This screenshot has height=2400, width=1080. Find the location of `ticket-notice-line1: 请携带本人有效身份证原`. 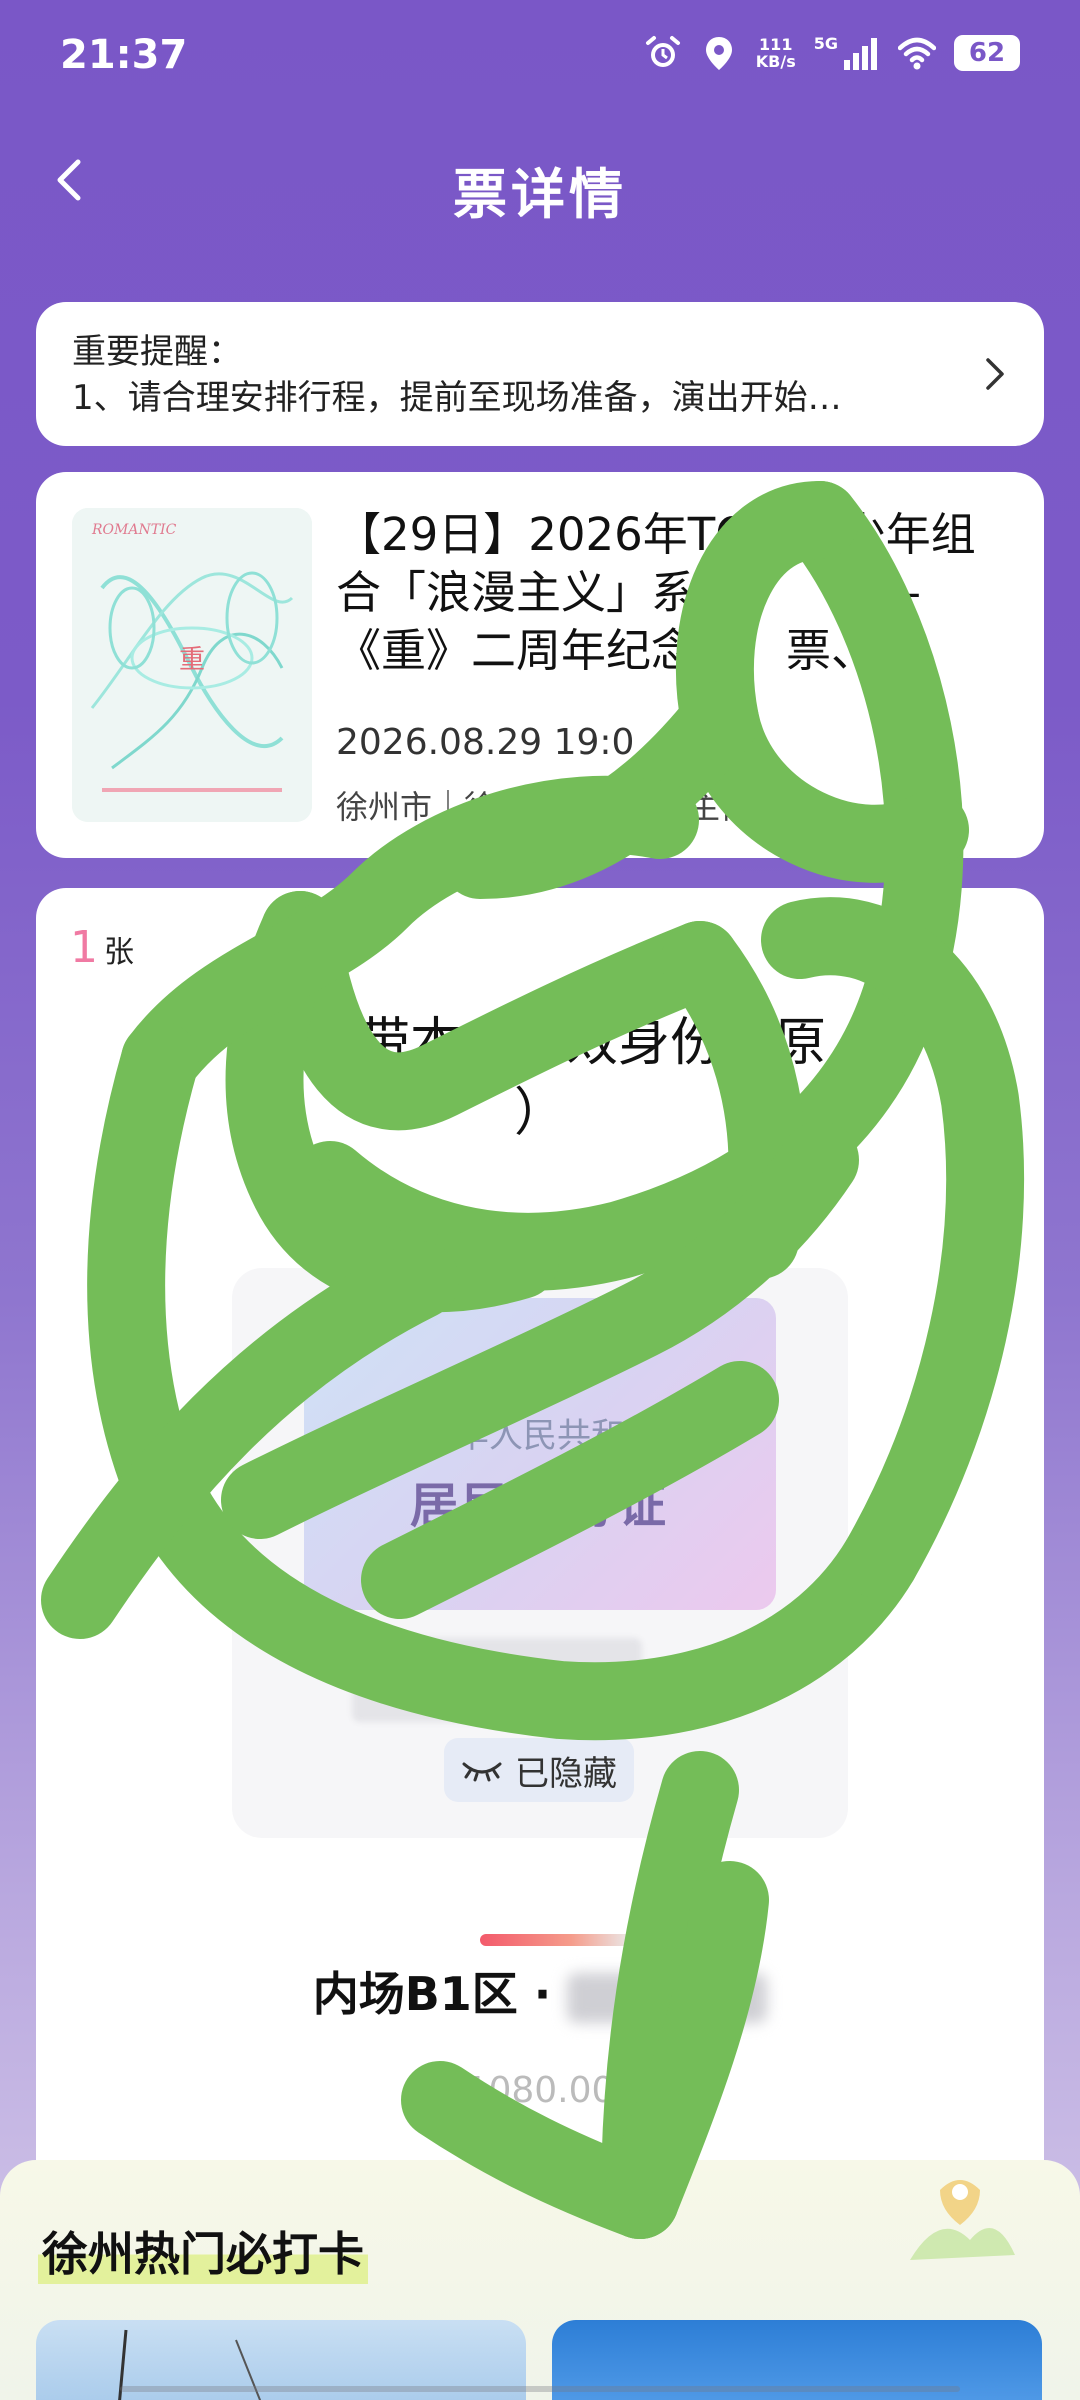

ticket-notice-line1: 请携带本人有效身份证原 is located at coordinates (539, 1043).